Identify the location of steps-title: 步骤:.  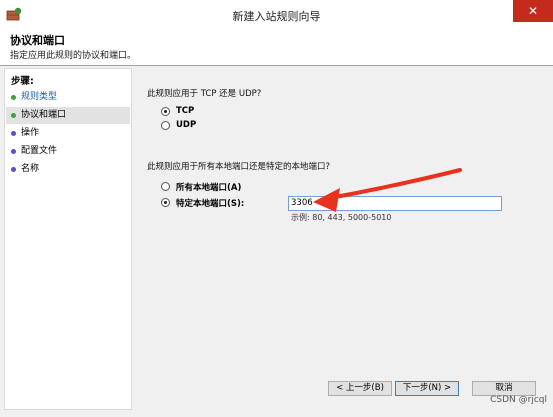
(22, 81).